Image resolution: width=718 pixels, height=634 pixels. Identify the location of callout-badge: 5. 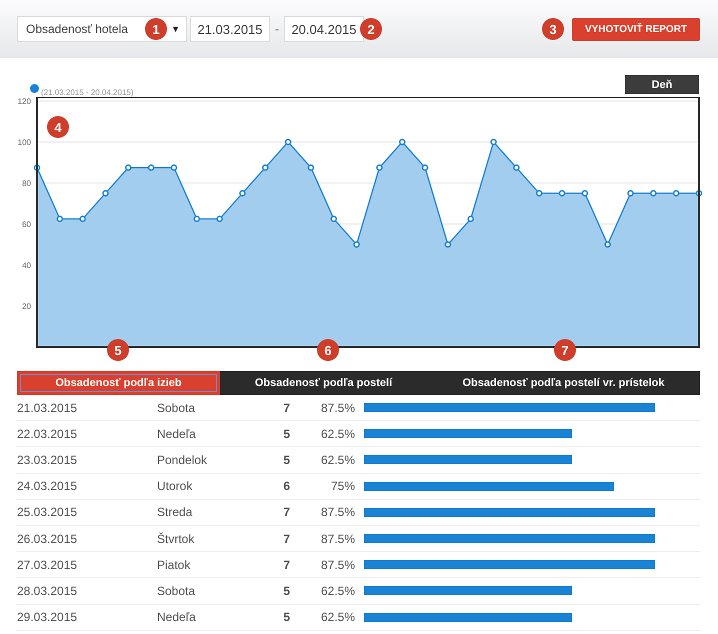
(118, 350).